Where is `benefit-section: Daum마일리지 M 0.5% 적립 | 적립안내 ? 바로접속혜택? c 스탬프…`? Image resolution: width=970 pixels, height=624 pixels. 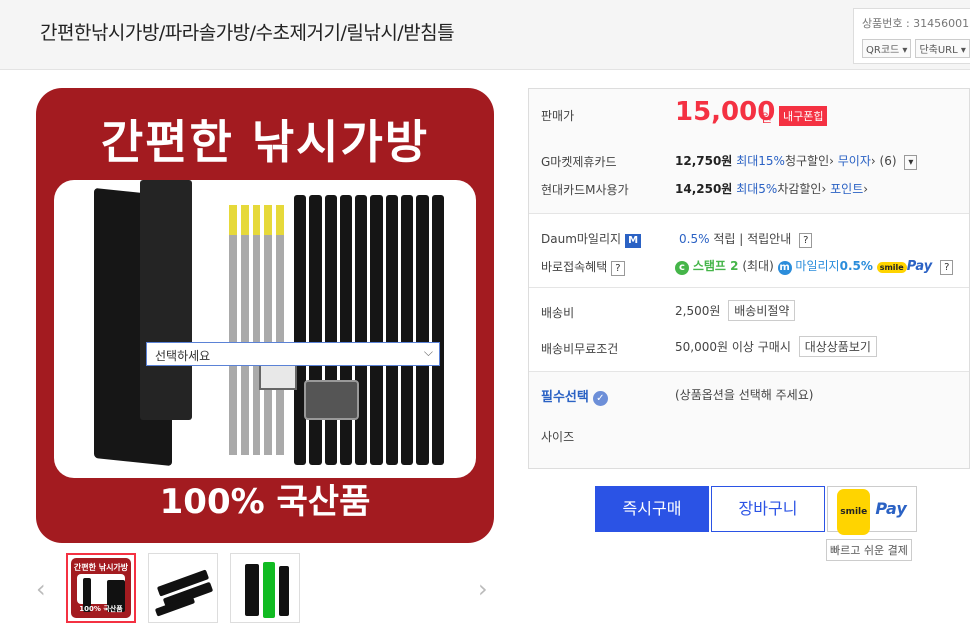
benefit-section: Daum마일리지 M 0.5% 적립 | 적립안내 ? 바로접속혜택? c 스탬프… is located at coordinates (749, 251).